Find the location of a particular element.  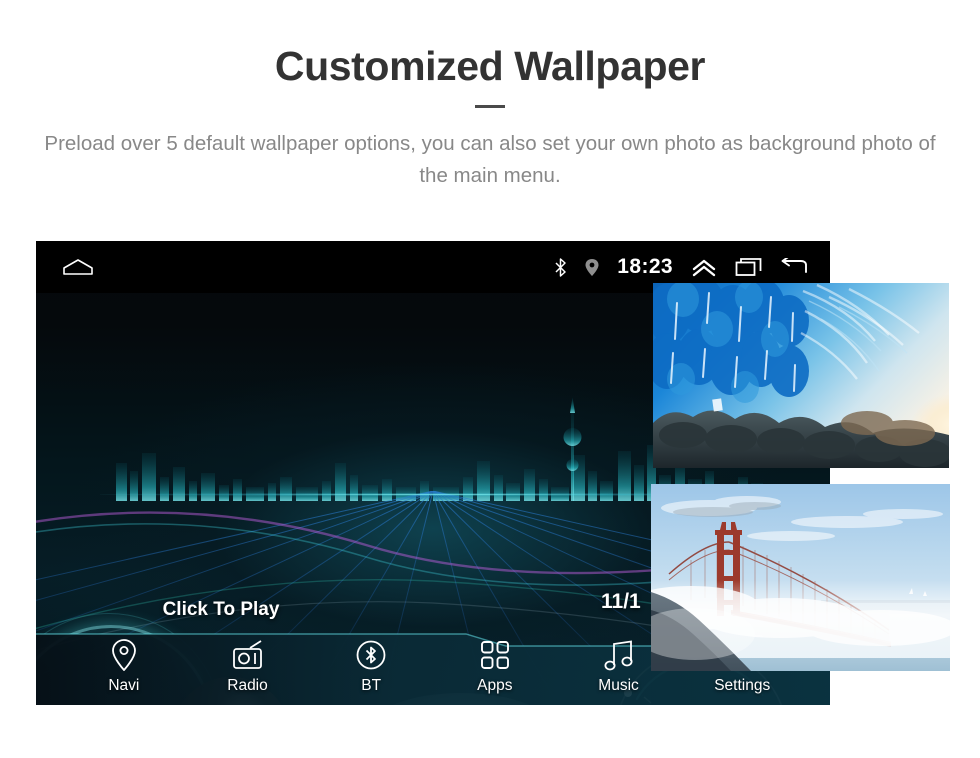

recents-icon is located at coordinates (748, 267).